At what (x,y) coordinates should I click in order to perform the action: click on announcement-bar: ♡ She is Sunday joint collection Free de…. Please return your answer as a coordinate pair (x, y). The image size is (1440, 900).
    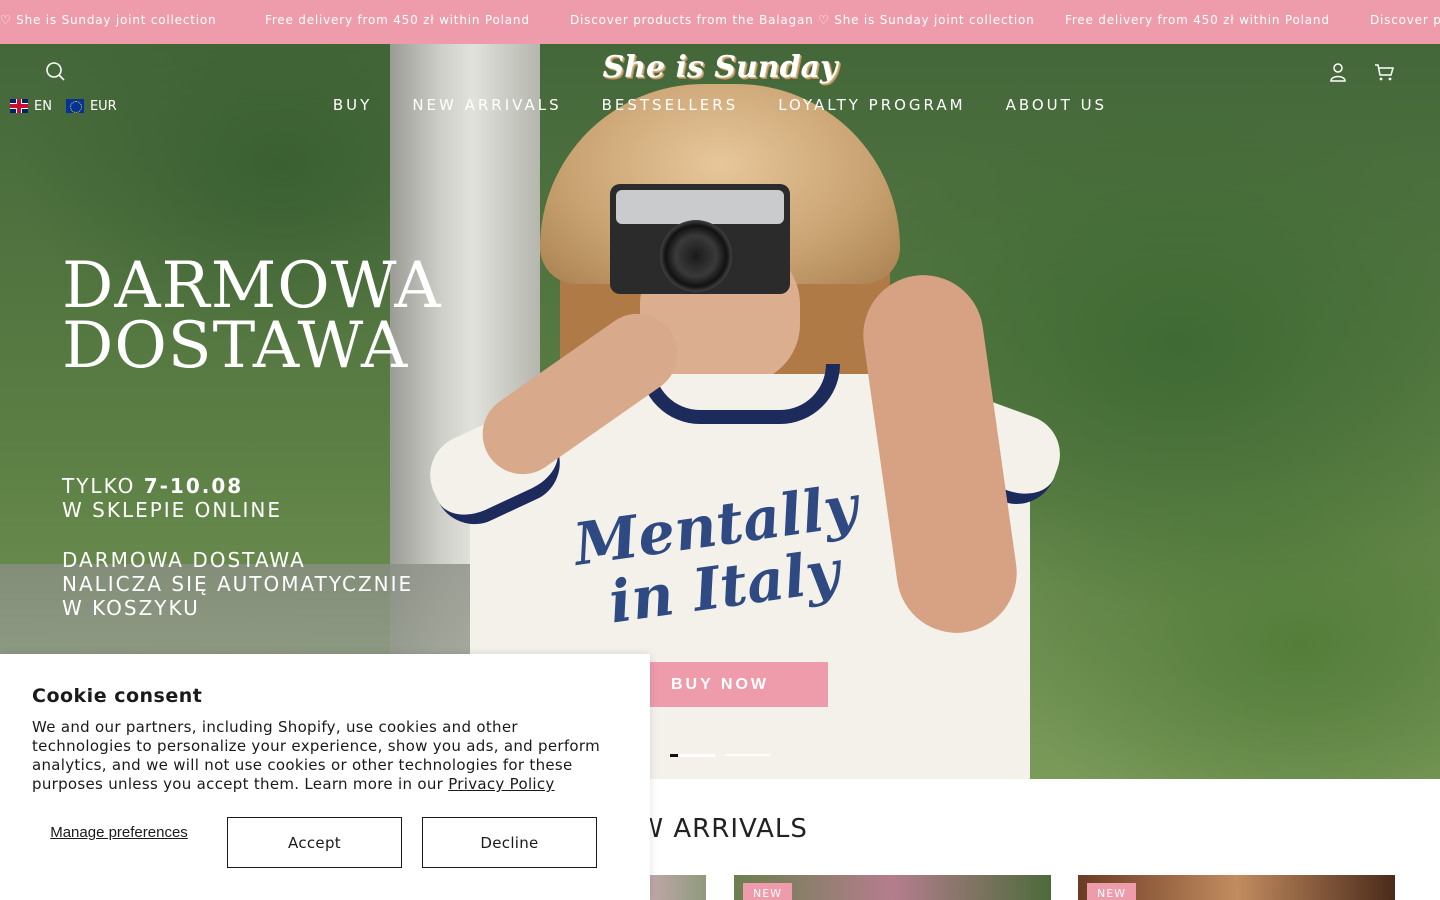
    Looking at the image, I should click on (720, 22).